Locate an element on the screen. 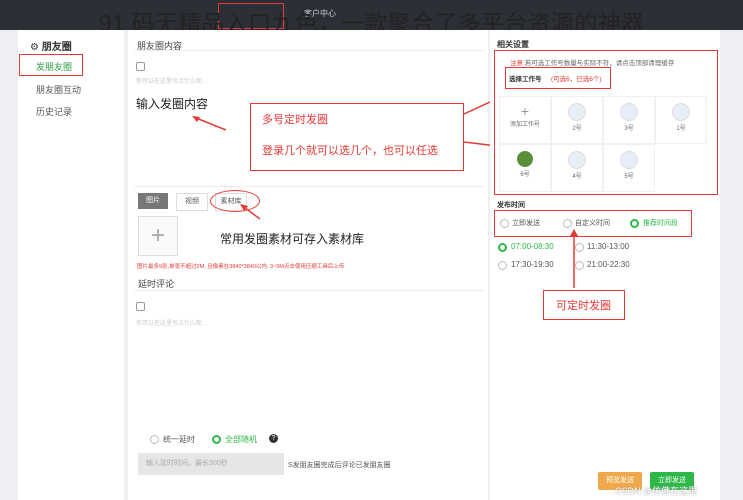  tab-video: 视频 is located at coordinates (192, 202).